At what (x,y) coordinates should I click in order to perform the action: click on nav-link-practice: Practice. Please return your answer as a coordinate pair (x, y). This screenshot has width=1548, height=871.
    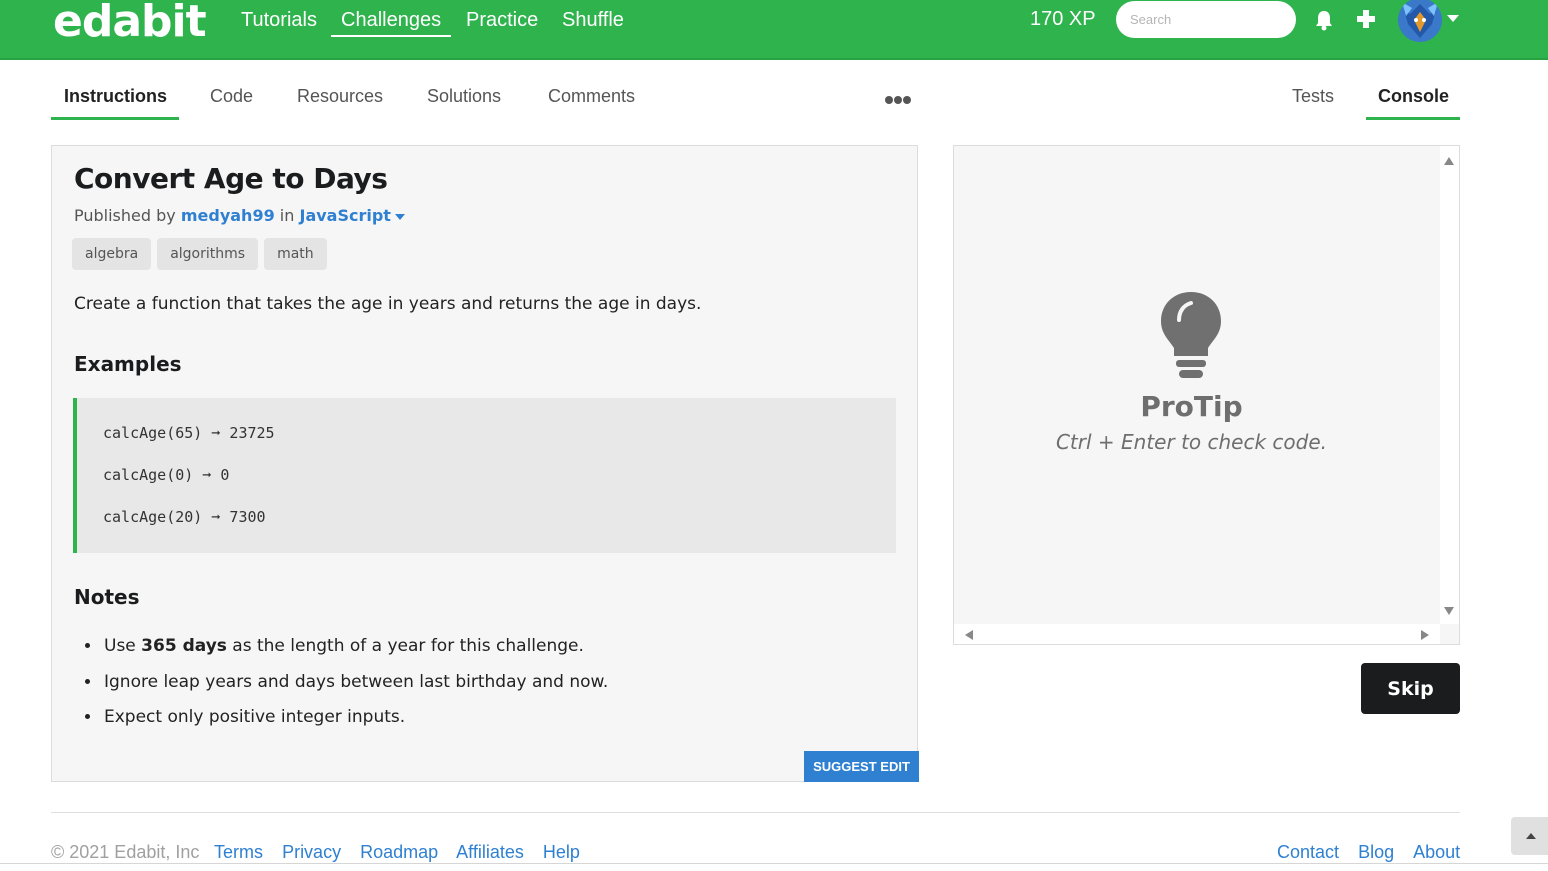
    Looking at the image, I should click on (502, 22).